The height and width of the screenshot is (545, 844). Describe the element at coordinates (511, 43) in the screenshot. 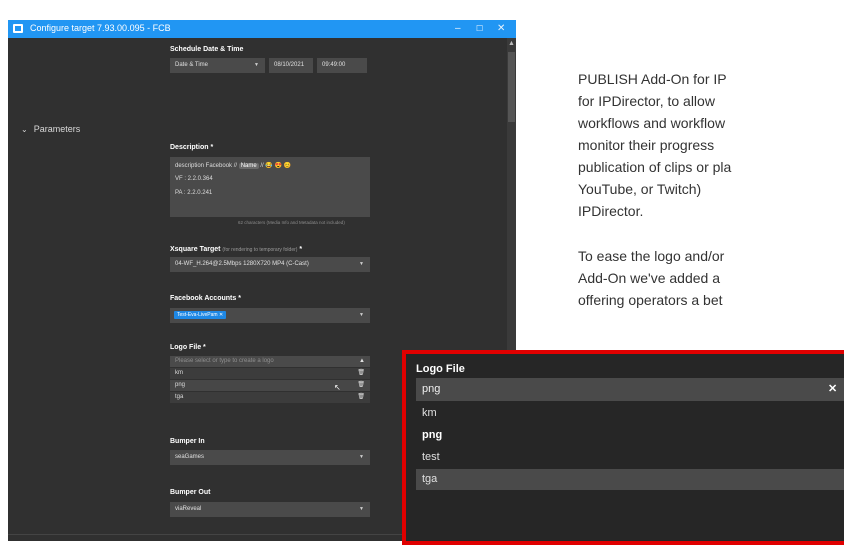

I see `scroll-up-icon: ▲` at that location.